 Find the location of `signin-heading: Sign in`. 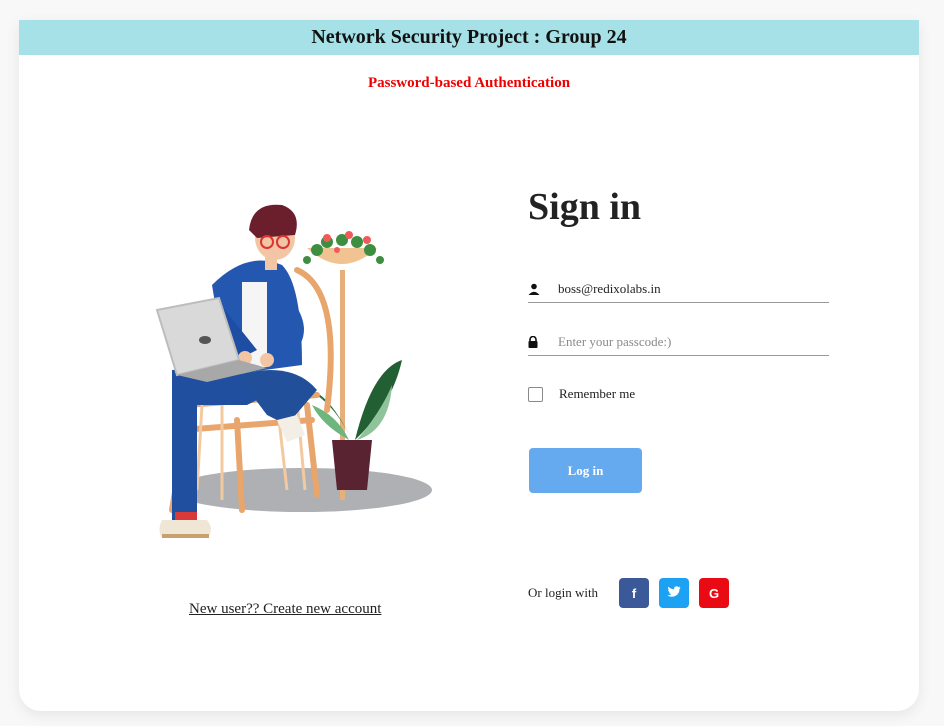

signin-heading: Sign in is located at coordinates (585, 207).